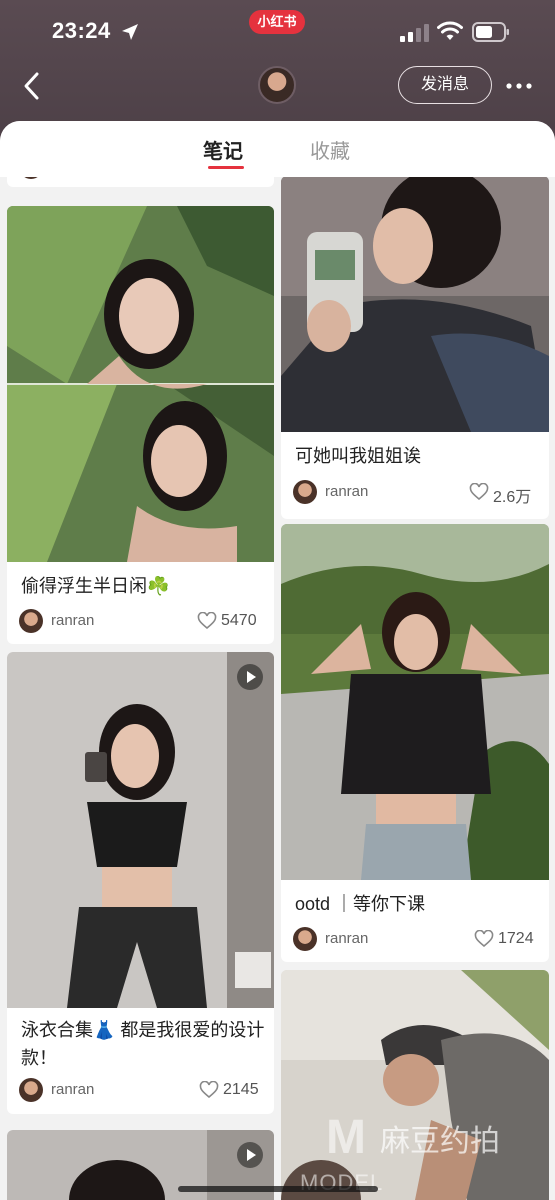 The width and height of the screenshot is (555, 1200). Describe the element at coordinates (440, 1141) in the screenshot. I see `watermark-cn: 麻豆约拍` at that location.